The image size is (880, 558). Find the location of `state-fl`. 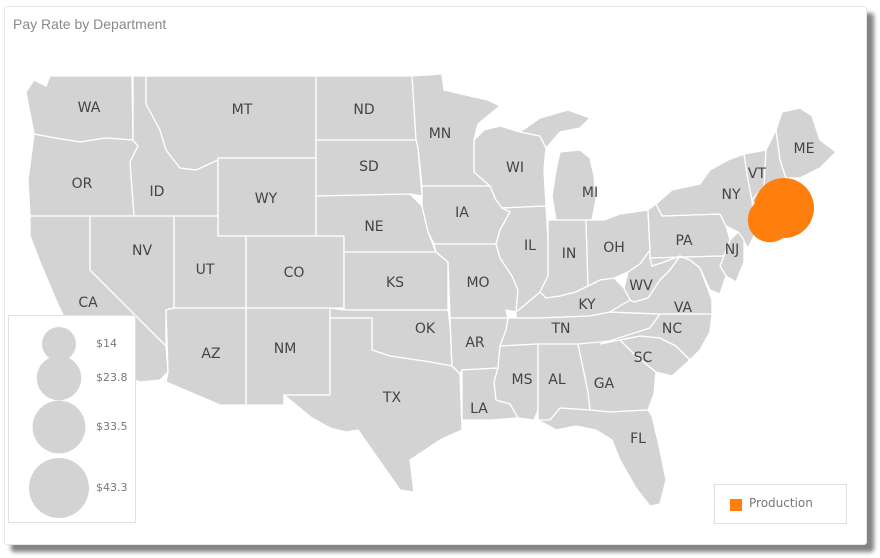

state-fl is located at coordinates (602, 457).